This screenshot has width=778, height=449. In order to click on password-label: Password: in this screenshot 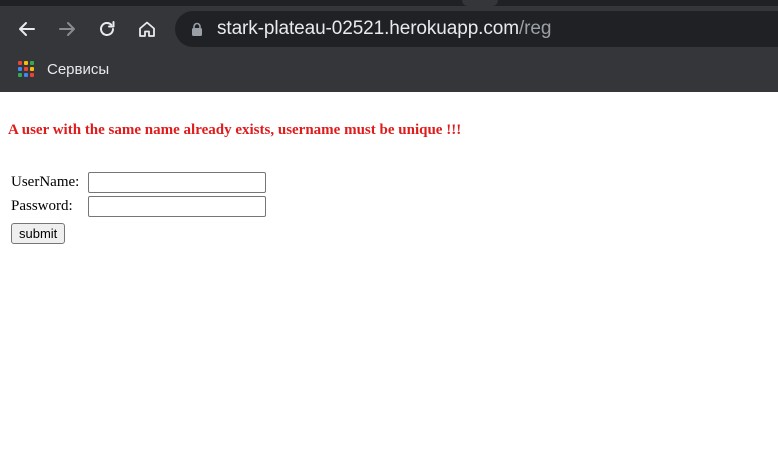, I will do `click(42, 206)`.